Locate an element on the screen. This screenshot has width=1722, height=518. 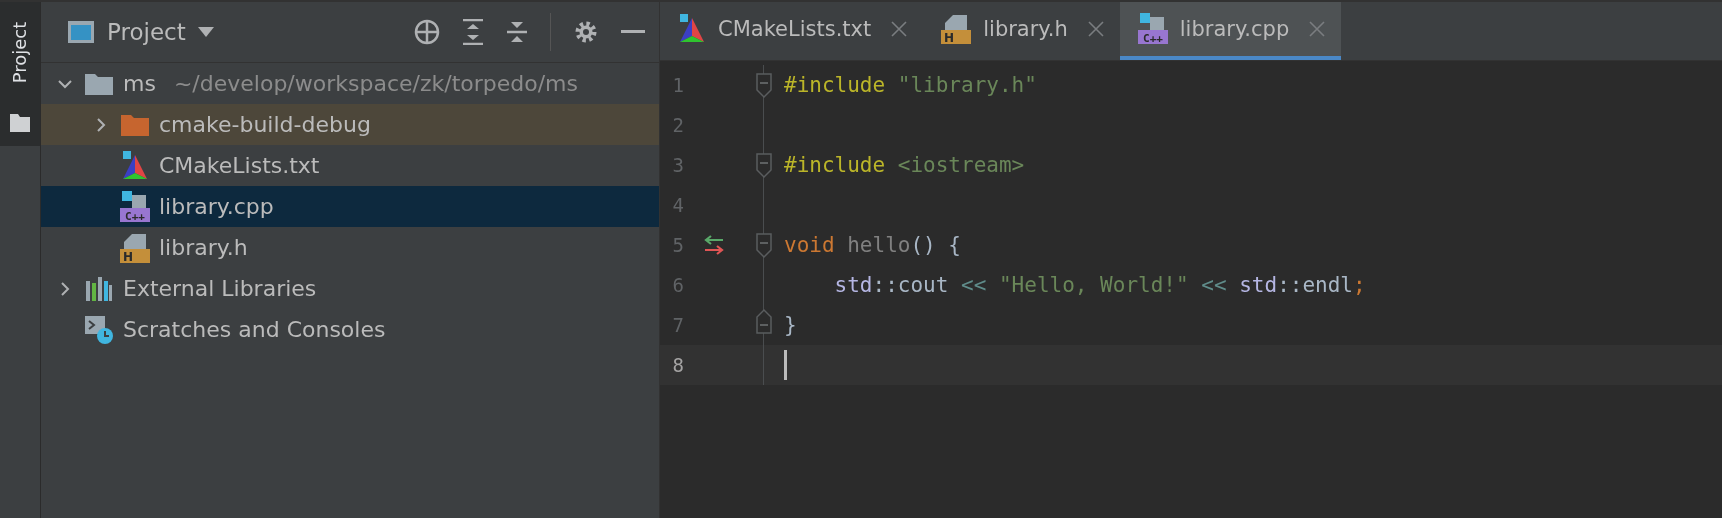
line-number: 6 is located at coordinates (677, 285).